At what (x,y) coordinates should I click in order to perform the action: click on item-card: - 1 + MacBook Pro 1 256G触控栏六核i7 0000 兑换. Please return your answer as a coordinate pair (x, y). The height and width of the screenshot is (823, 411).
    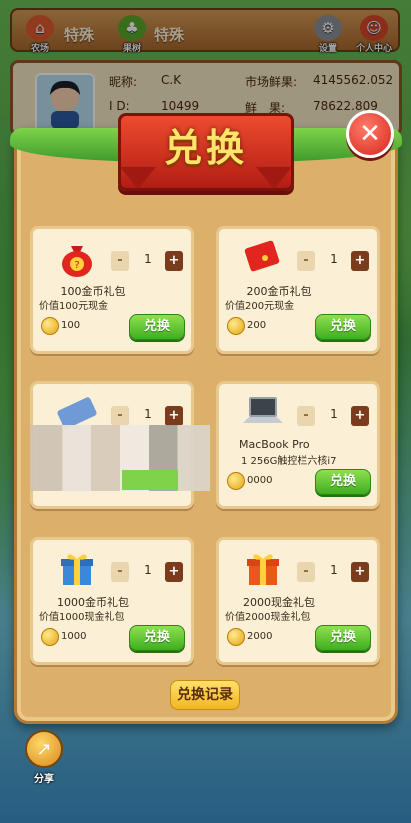
    Looking at the image, I should click on (298, 445).